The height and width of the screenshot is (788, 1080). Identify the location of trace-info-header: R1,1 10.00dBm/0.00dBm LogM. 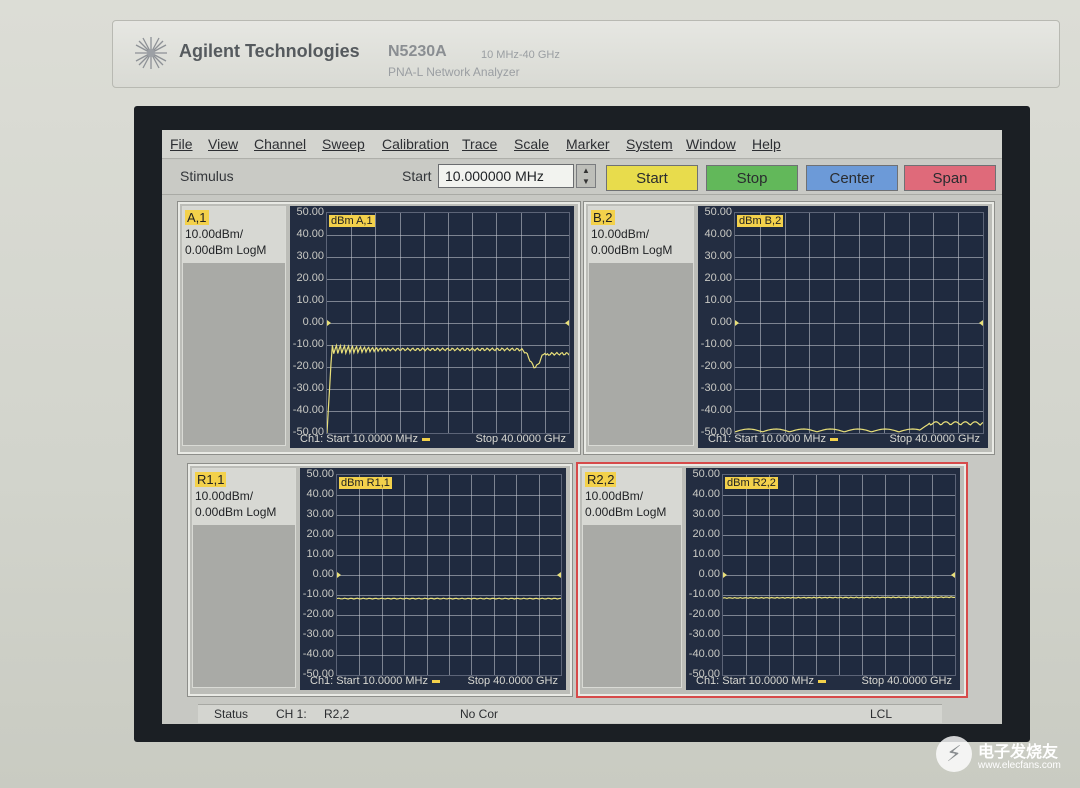
(244, 497).